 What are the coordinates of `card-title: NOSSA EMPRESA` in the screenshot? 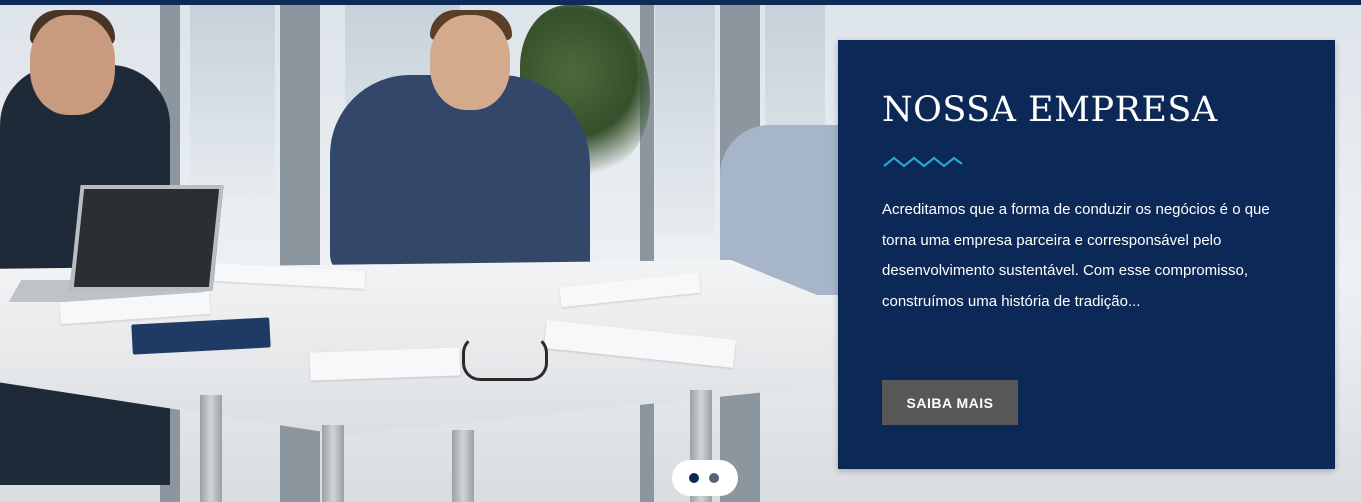 It's located at (1050, 110).